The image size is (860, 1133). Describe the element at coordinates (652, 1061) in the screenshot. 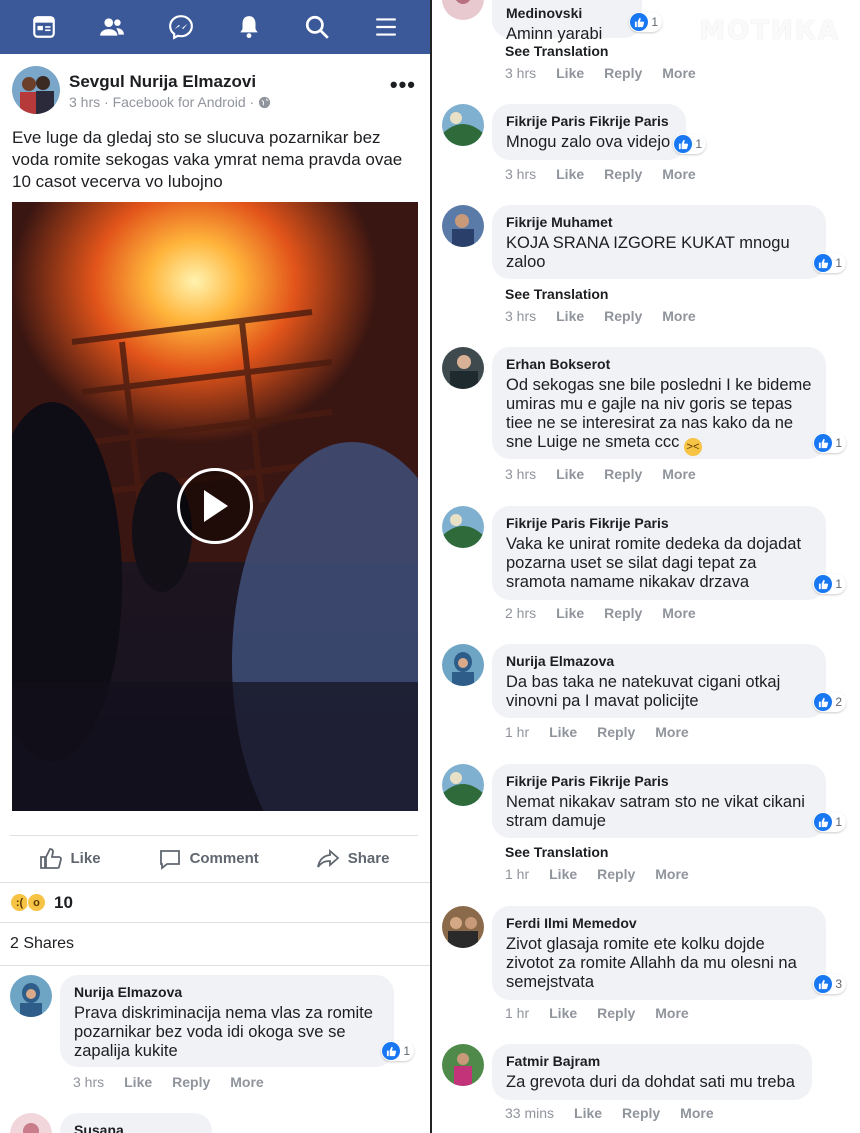

I see `comment-author: Fatmir Bajram` at that location.